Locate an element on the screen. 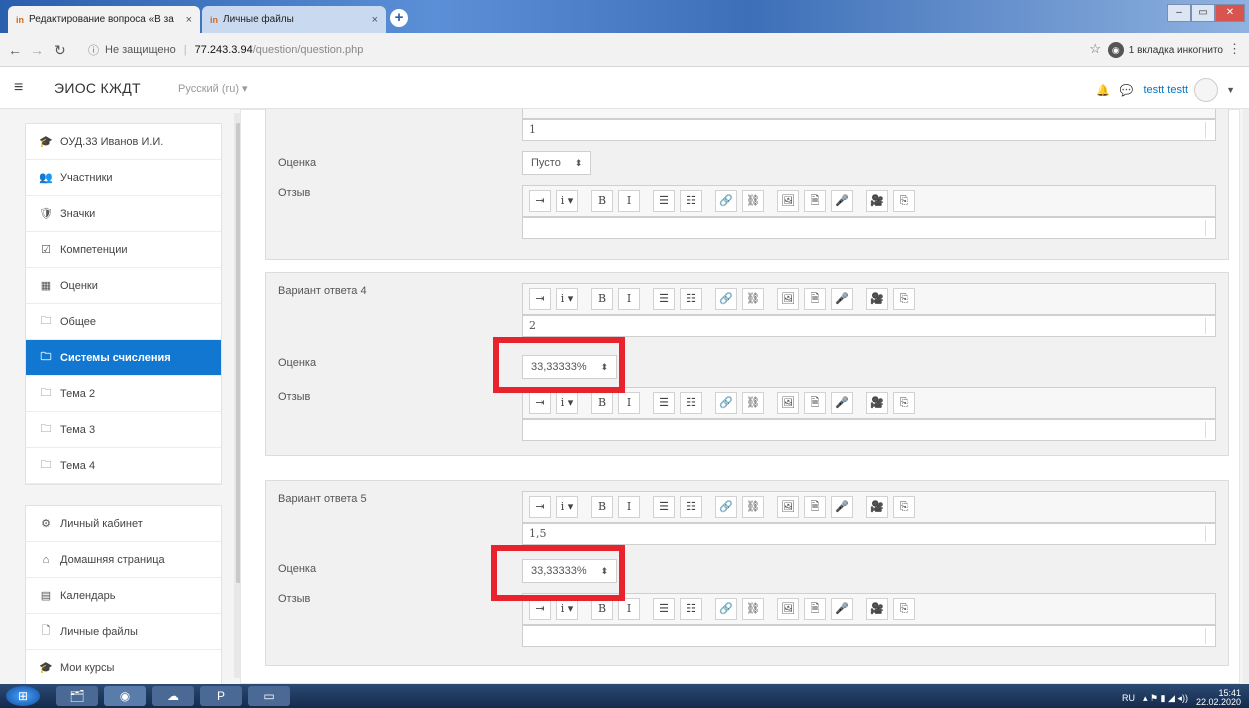  explorer-icon: 🗂 is located at coordinates (77, 696).